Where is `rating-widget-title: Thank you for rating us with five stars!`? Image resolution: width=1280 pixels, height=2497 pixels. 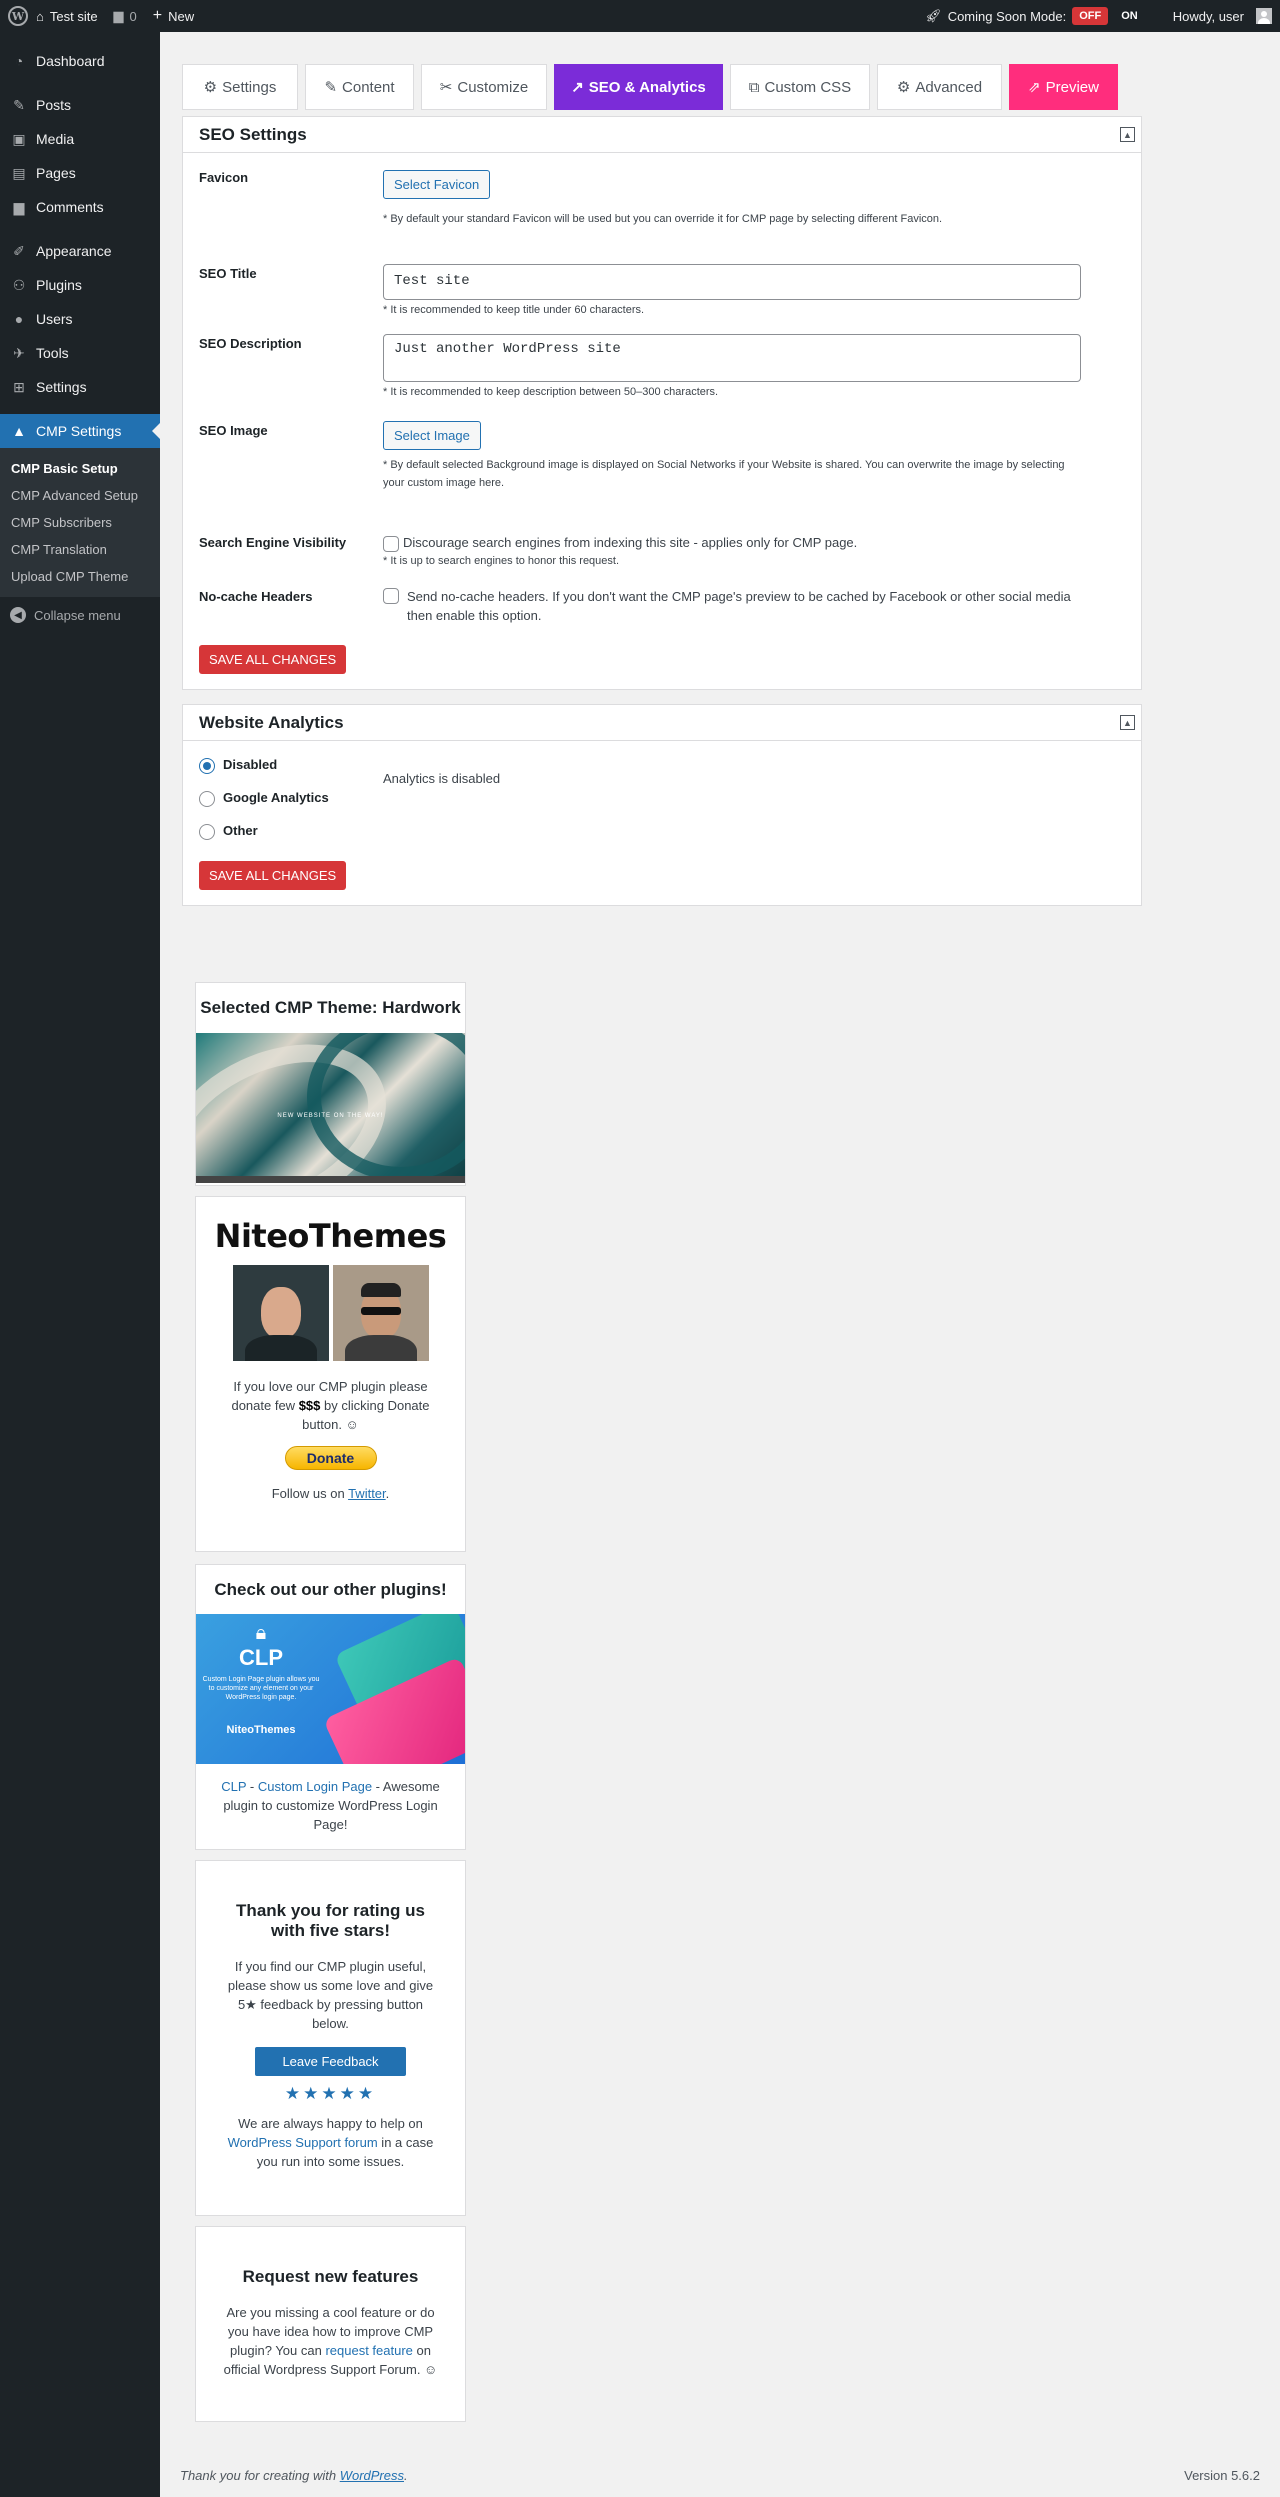
rating-widget-title: Thank you for rating us with five stars! is located at coordinates (330, 1920).